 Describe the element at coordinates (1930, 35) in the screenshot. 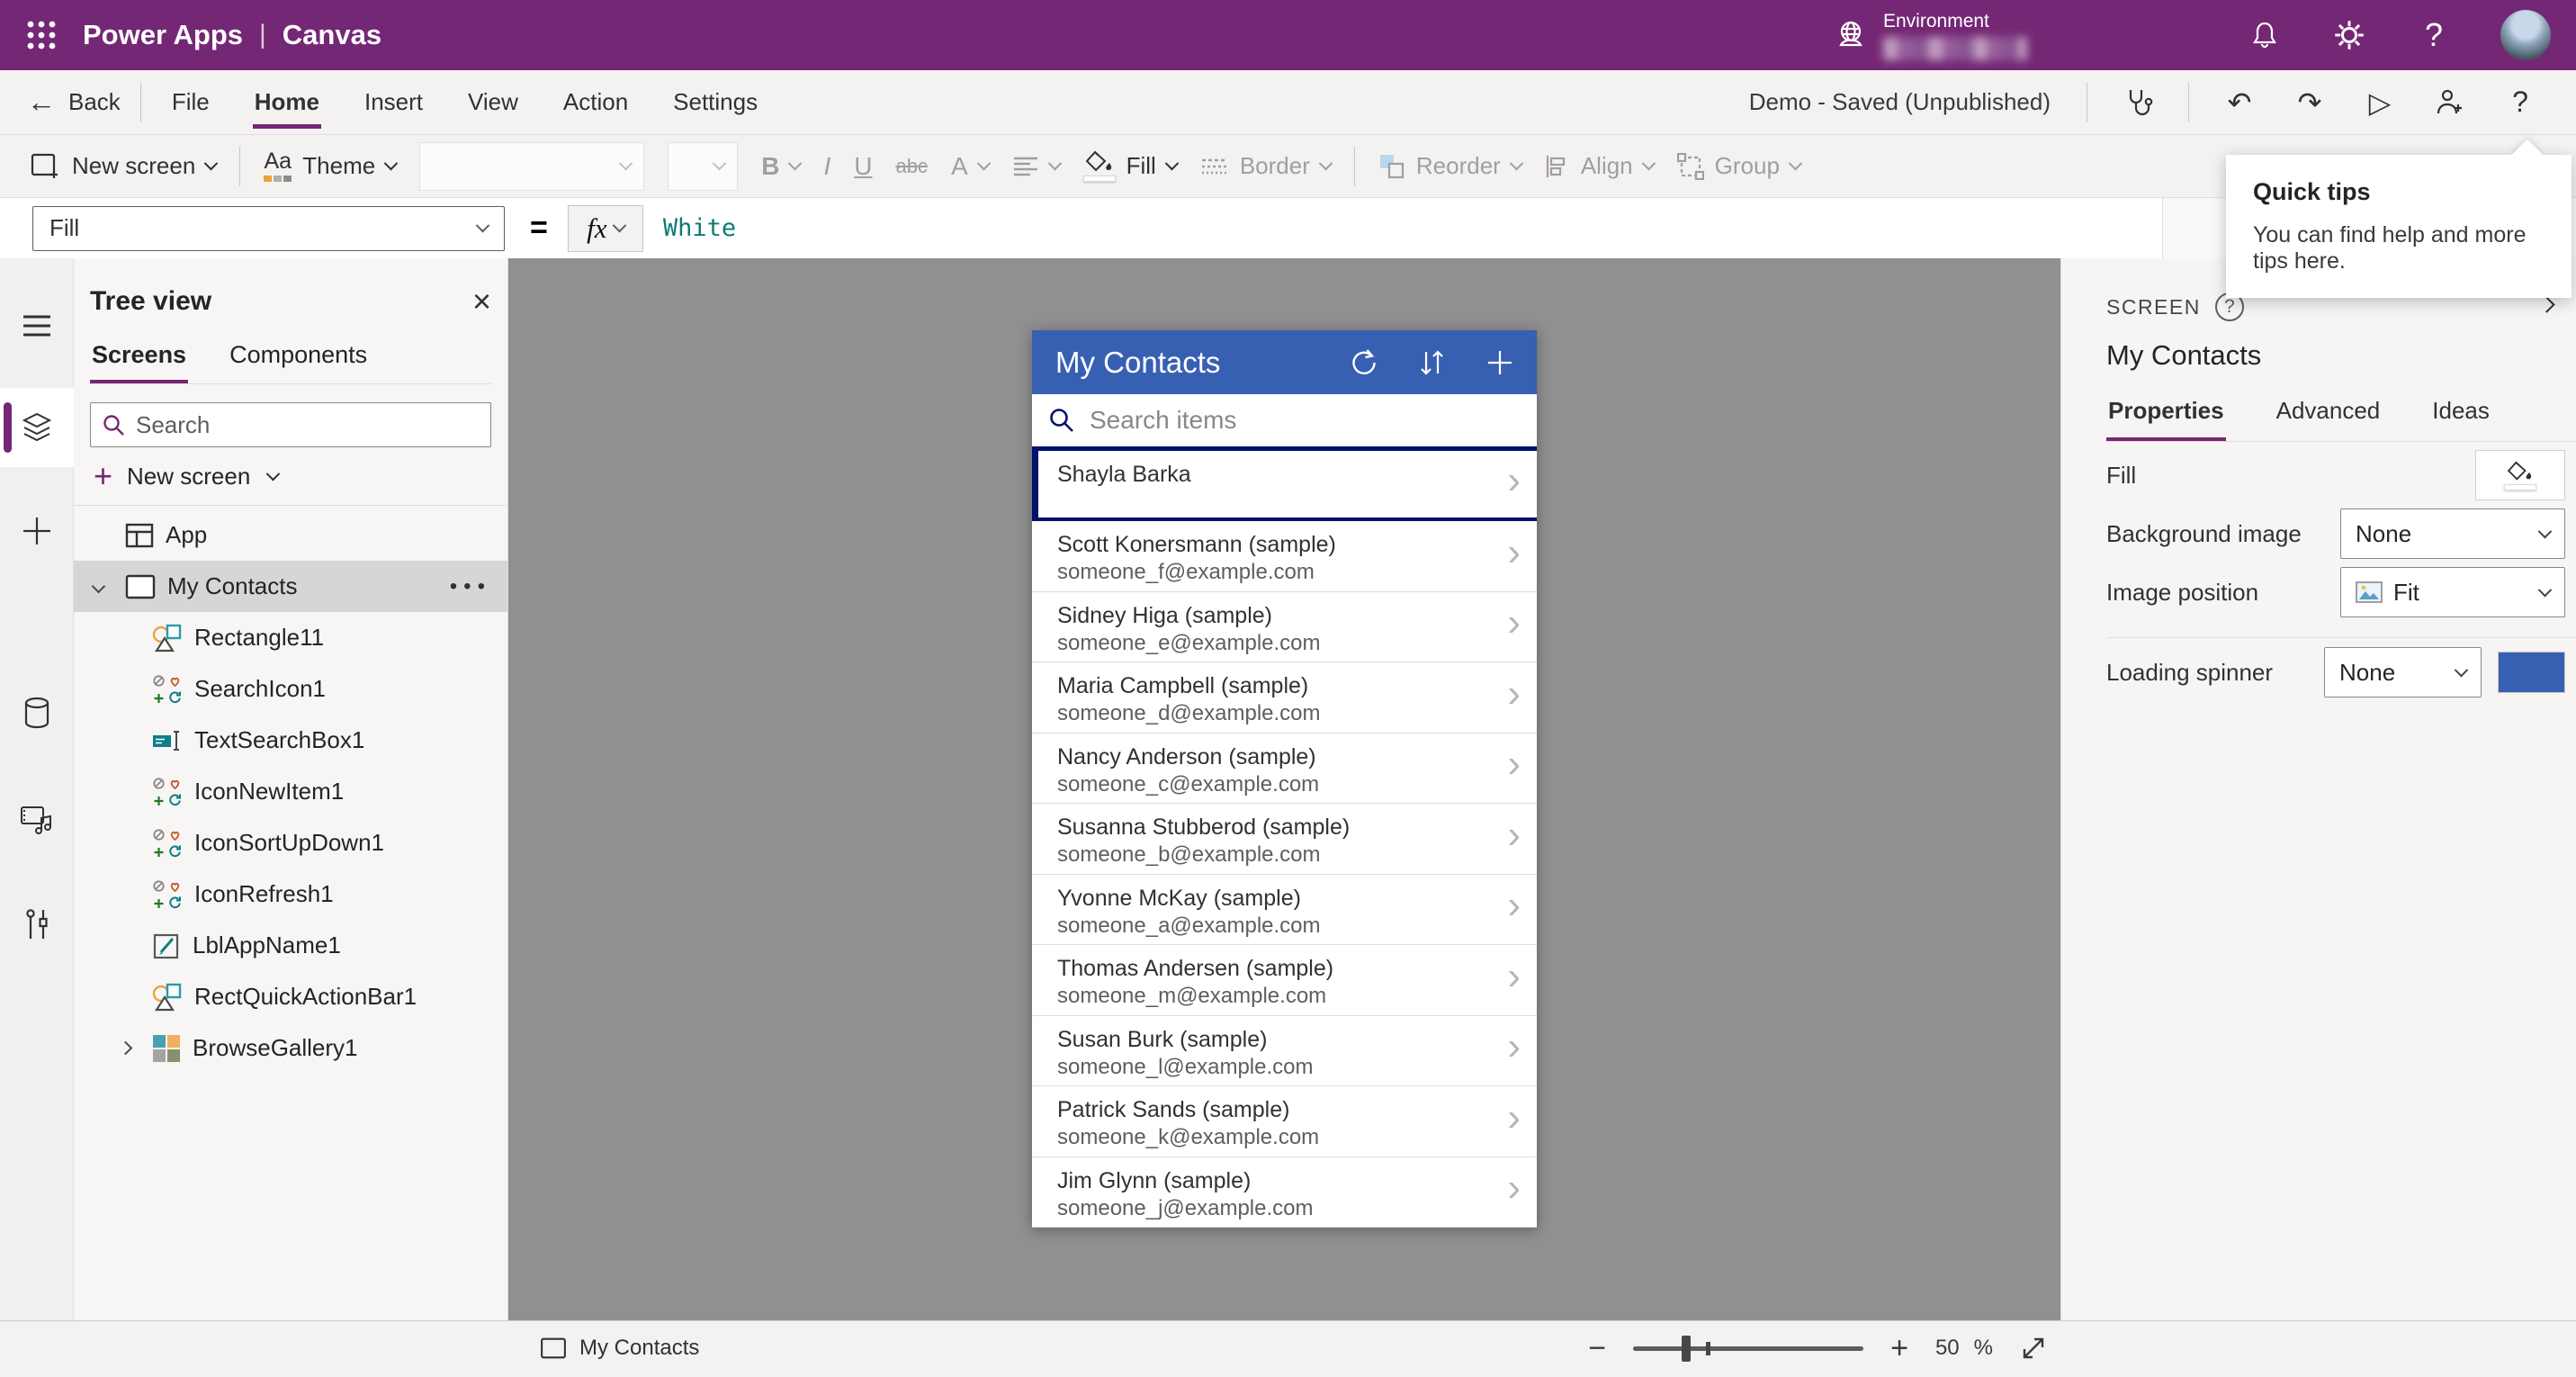

I see `environment-picker: Environment` at that location.